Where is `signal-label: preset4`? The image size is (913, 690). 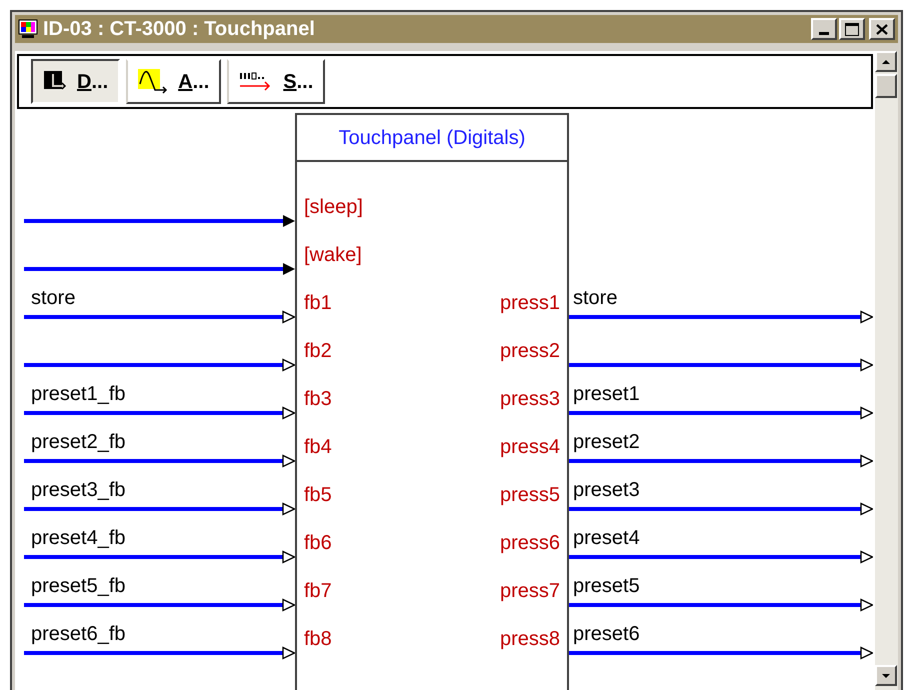 signal-label: preset4 is located at coordinates (606, 538).